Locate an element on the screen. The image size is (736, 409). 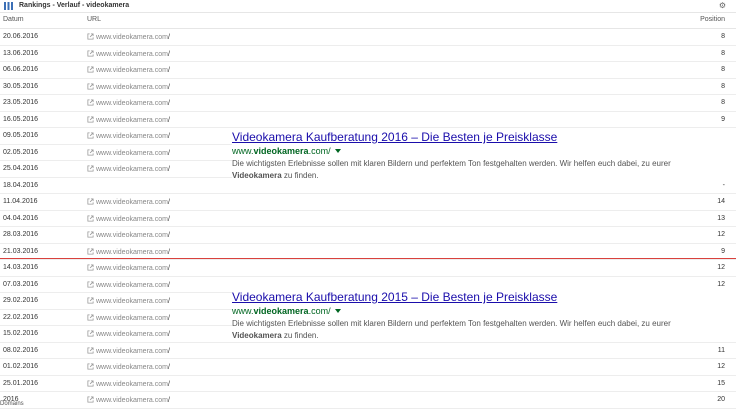
row-date: 14.03.2016 is located at coordinates (21, 267).